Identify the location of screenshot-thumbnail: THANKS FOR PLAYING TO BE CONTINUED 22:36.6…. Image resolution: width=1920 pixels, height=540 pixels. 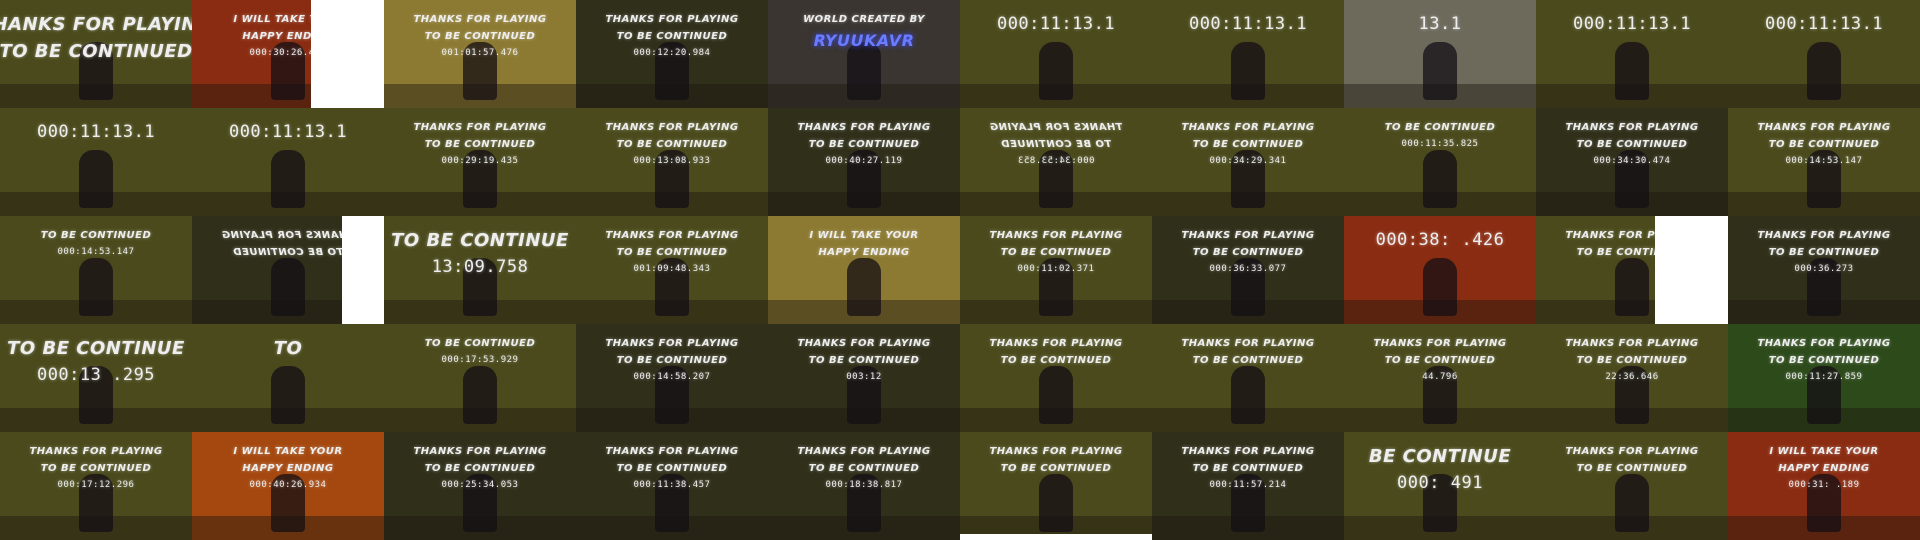
(1632, 378).